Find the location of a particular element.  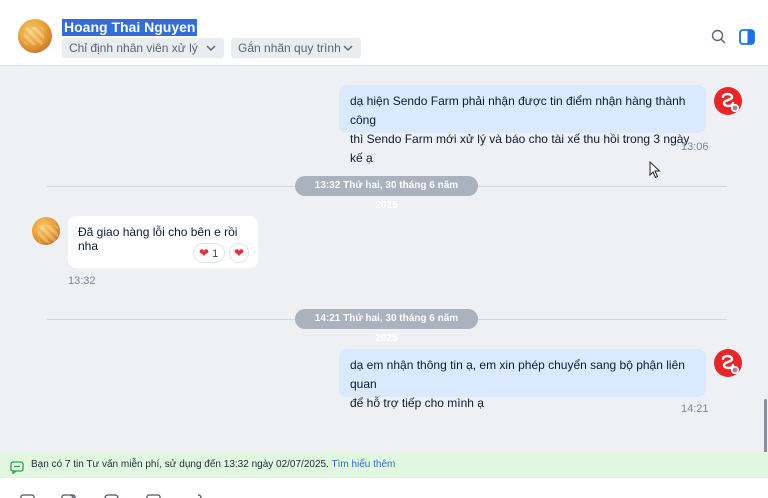

assign-staff-label: Chỉ định nhân viên xử lý is located at coordinates (133, 48).